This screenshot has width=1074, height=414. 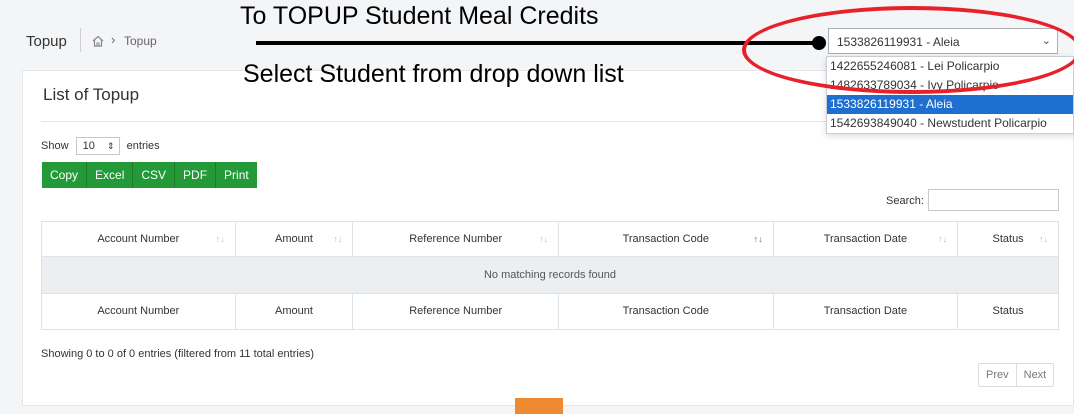 What do you see at coordinates (110, 175) in the screenshot?
I see `excel-button: Excel` at bounding box center [110, 175].